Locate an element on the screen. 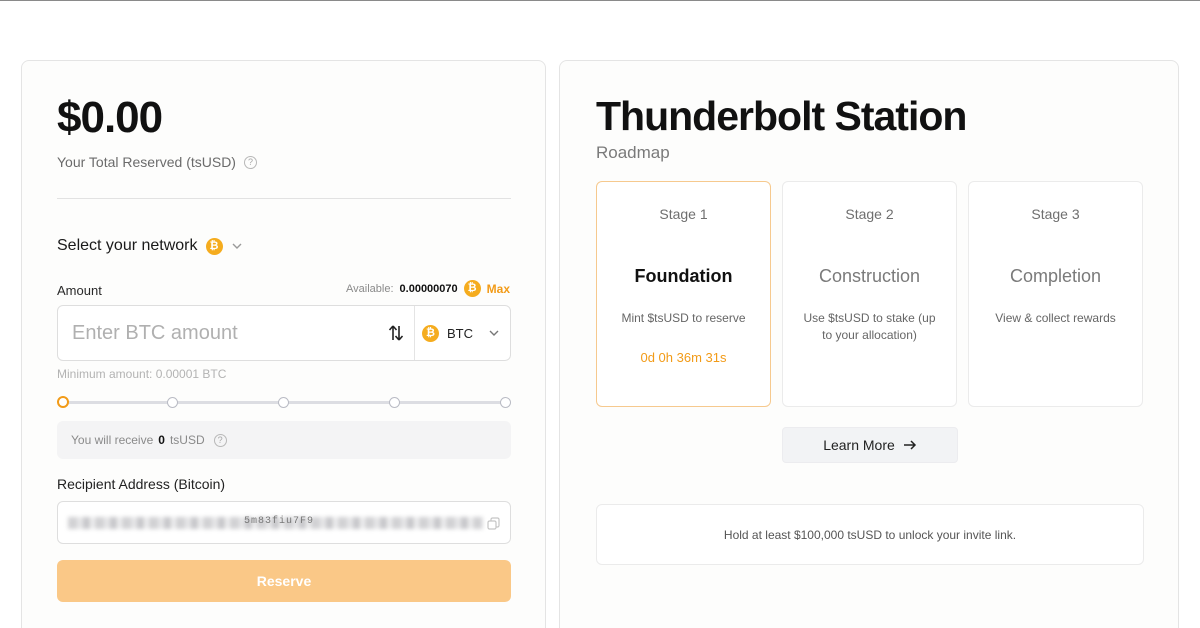 The height and width of the screenshot is (628, 1200). address-fragment: 5m83fiu7F9 is located at coordinates (279, 521).